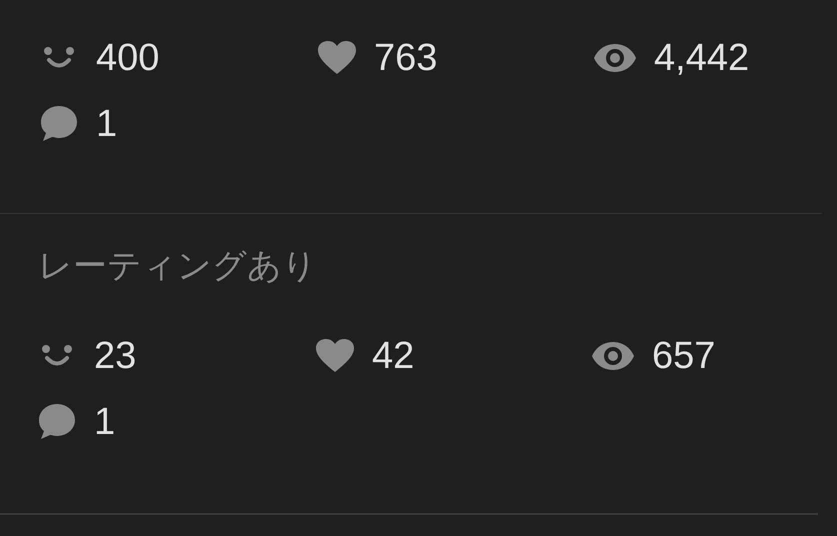 The height and width of the screenshot is (536, 837). Describe the element at coordinates (128, 58) in the screenshot. I see `stat-count: 400` at that location.